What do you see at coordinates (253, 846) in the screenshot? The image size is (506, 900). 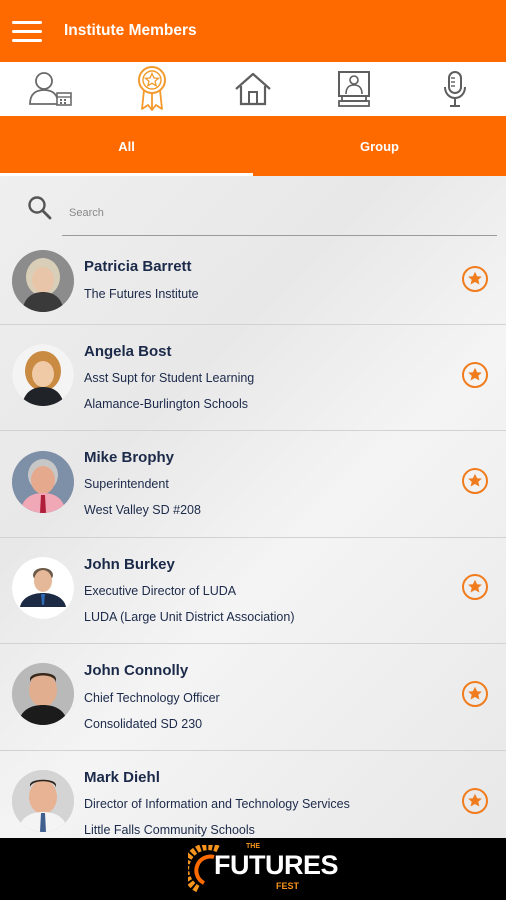 I see `logo-the: THE` at bounding box center [253, 846].